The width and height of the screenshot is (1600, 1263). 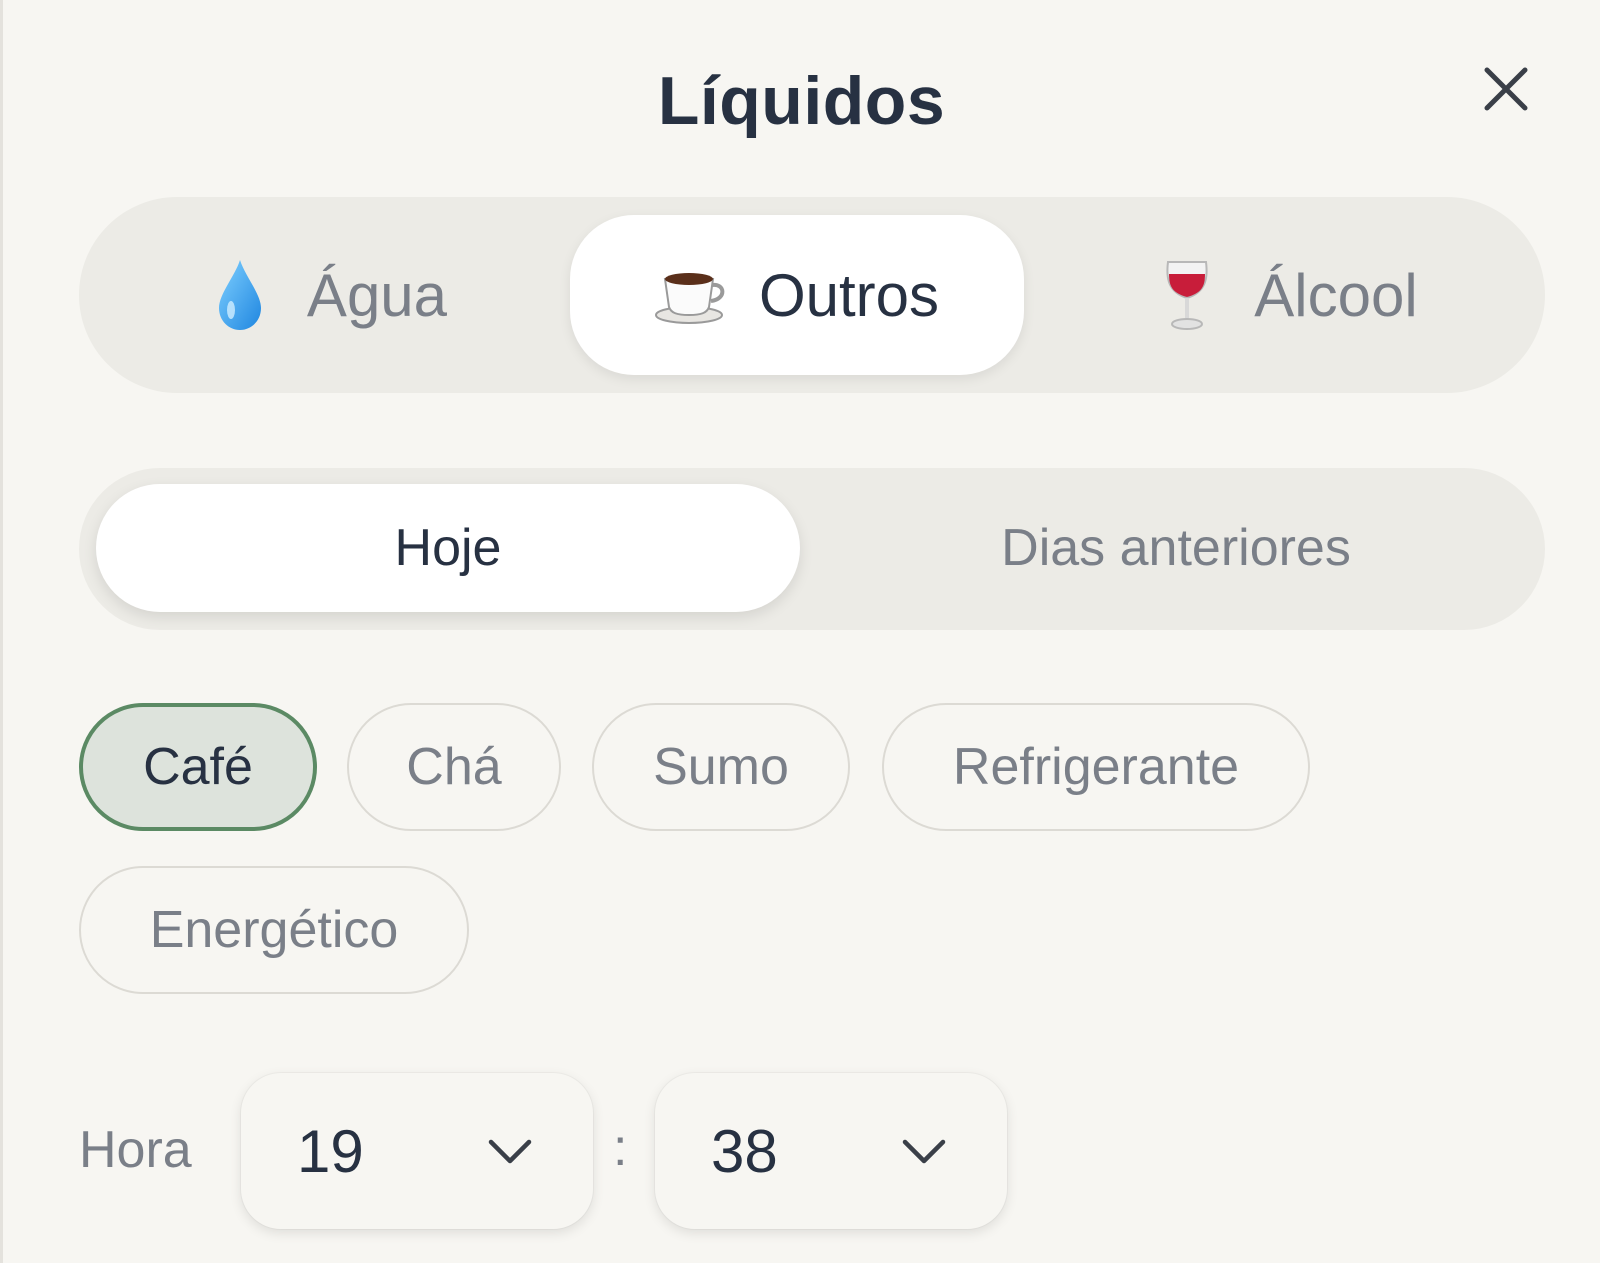 I want to click on tab-dias-anteriores: Dias anteriores, so click(x=1176, y=548).